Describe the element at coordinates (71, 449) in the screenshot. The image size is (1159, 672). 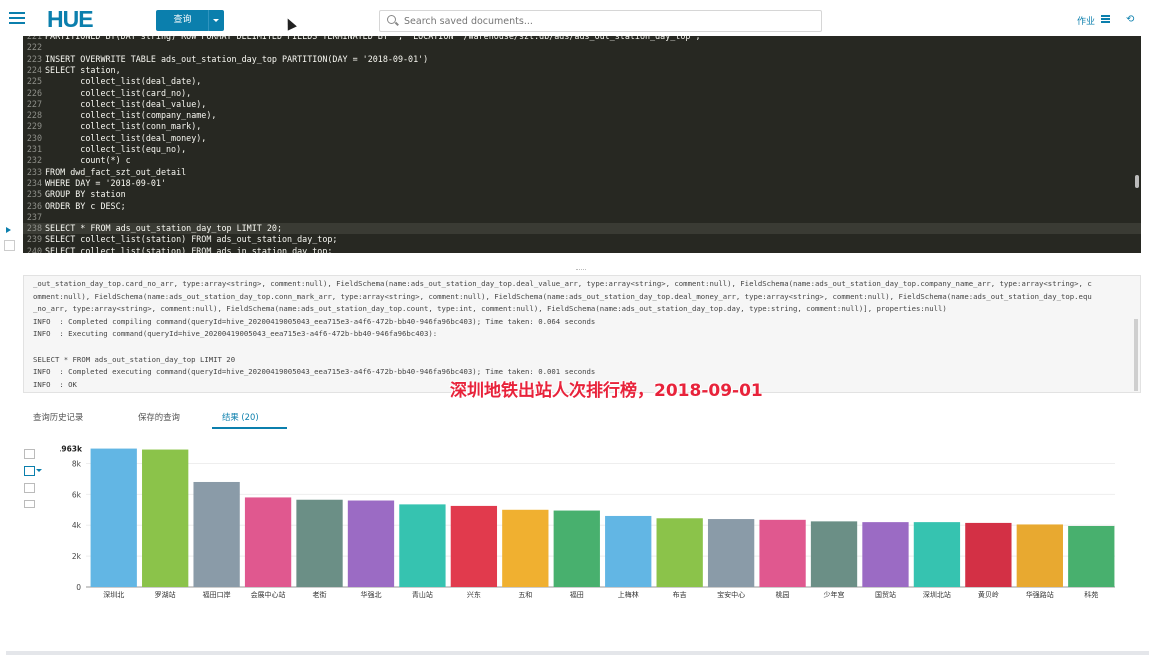
I see `y-max-label: 8.963k` at that location.